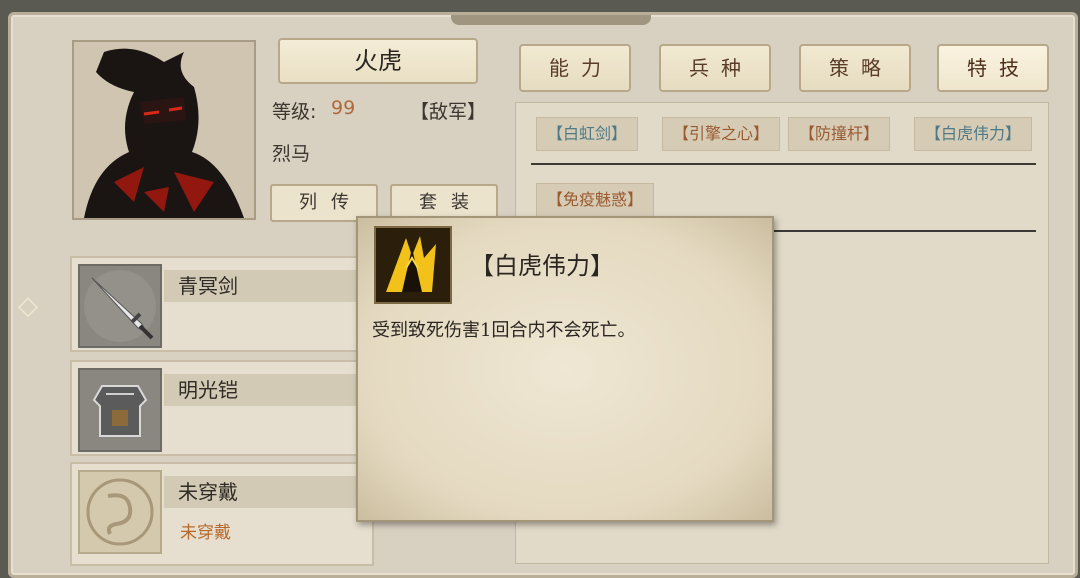 This screenshot has width=1080, height=578. What do you see at coordinates (269, 492) in the screenshot?
I see `equipment-name: 未穿戴` at bounding box center [269, 492].